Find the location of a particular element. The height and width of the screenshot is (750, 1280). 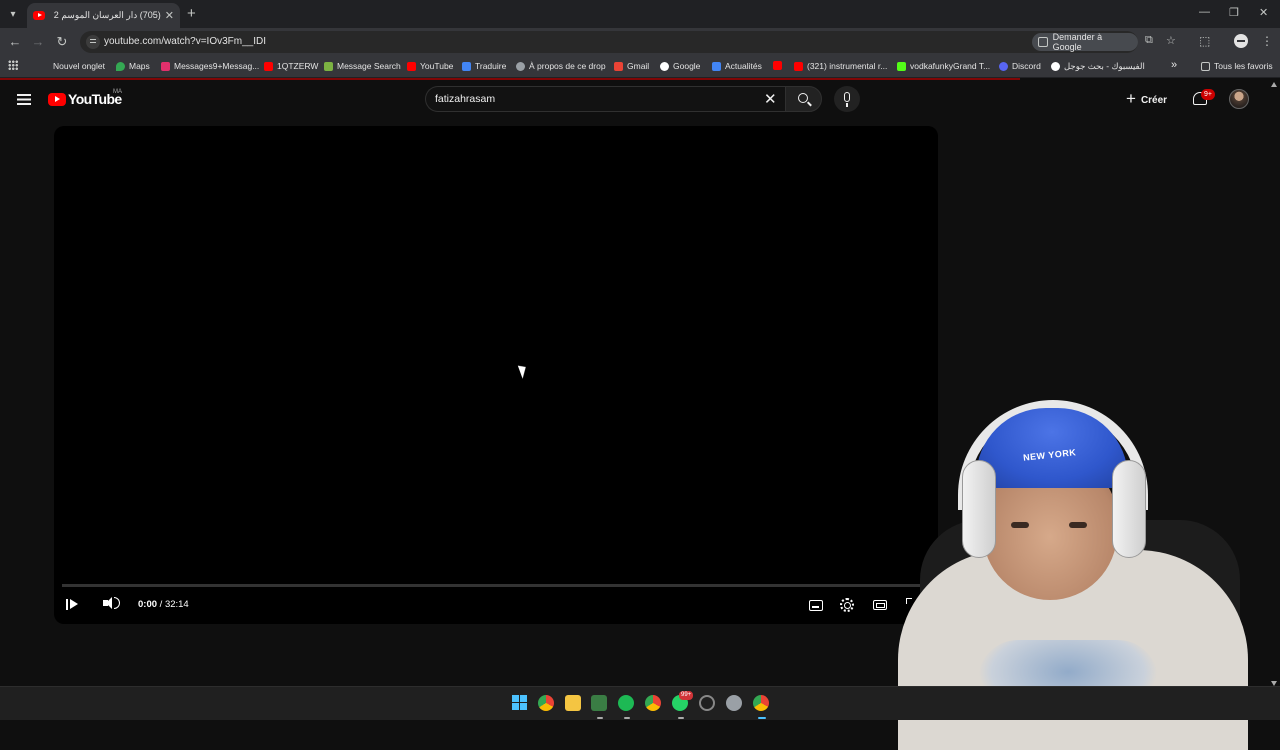

reload-icon: ↻ is located at coordinates (62, 42).